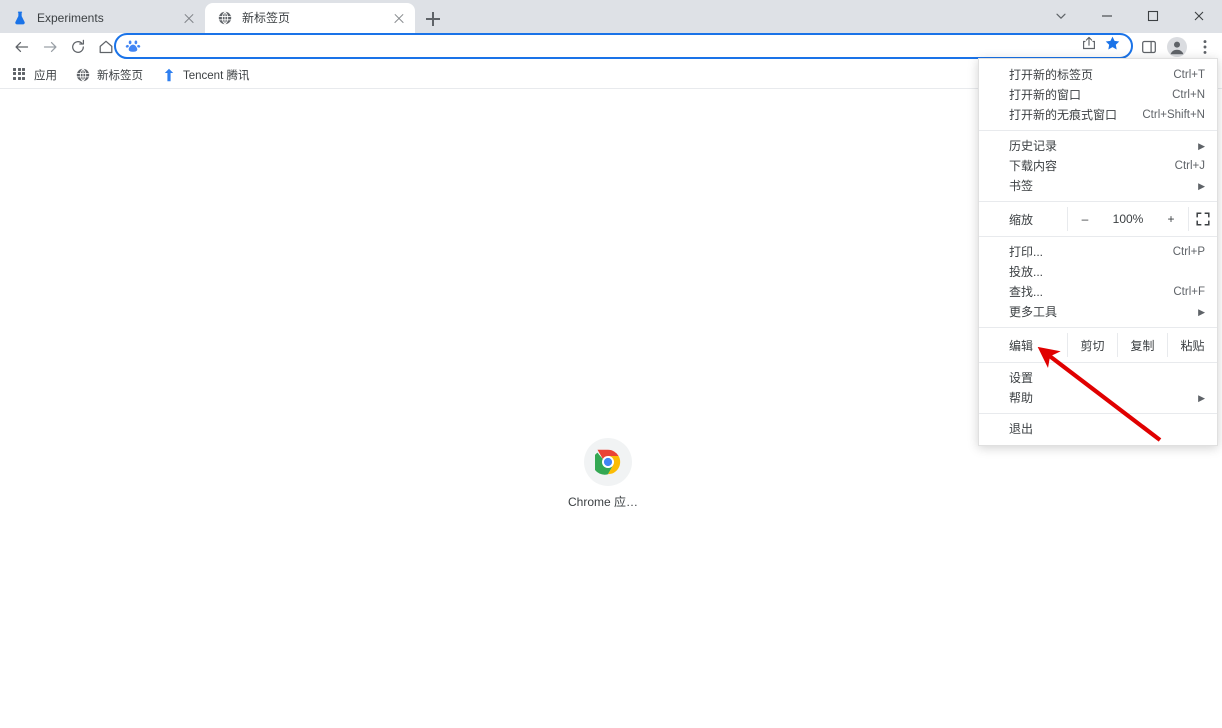  Describe the element at coordinates (1189, 75) in the screenshot. I see `menu-item-accel: Ctrl+T` at that location.